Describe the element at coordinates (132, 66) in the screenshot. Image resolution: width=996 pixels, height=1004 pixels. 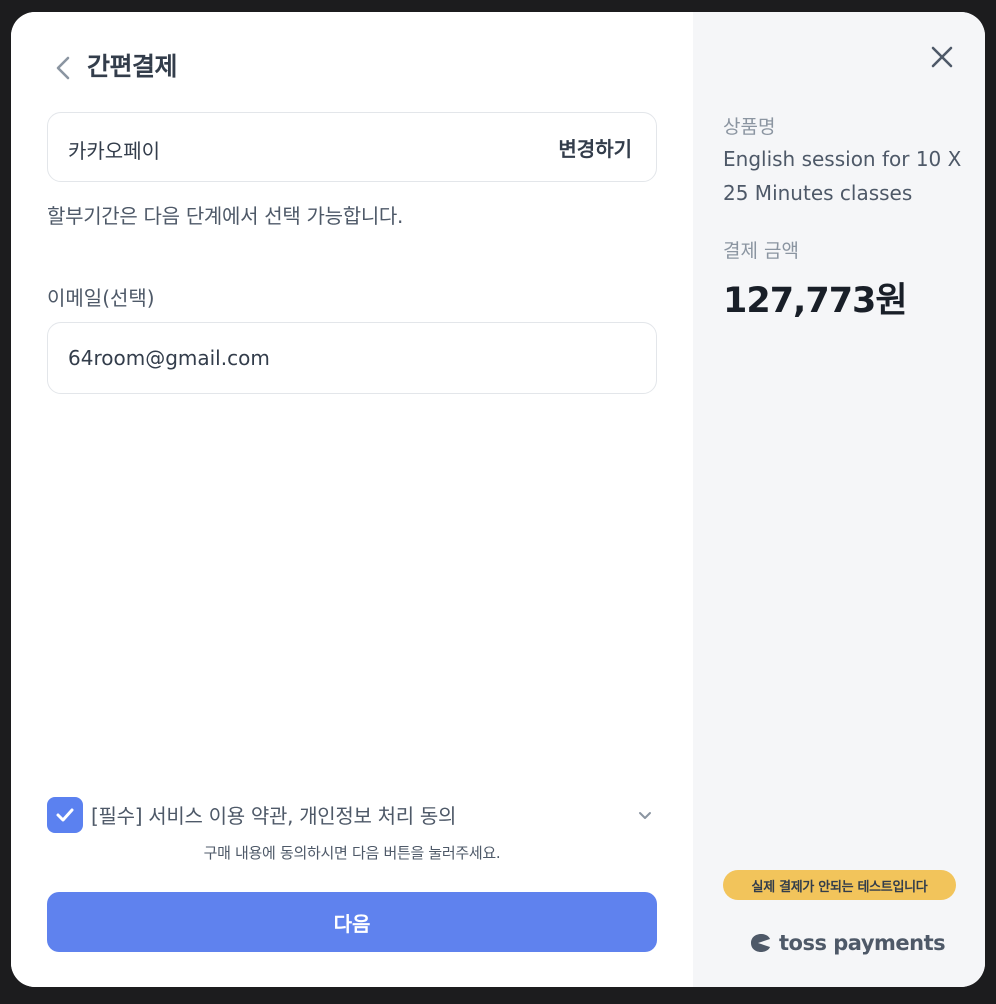
I see `page-title: 간편결제` at that location.